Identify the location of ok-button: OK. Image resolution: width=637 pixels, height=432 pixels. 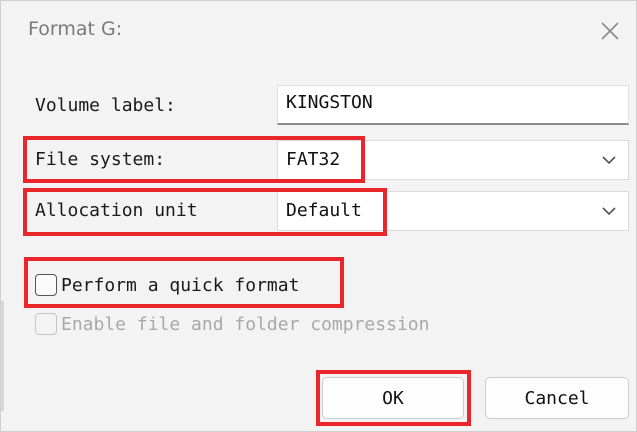
(393, 398).